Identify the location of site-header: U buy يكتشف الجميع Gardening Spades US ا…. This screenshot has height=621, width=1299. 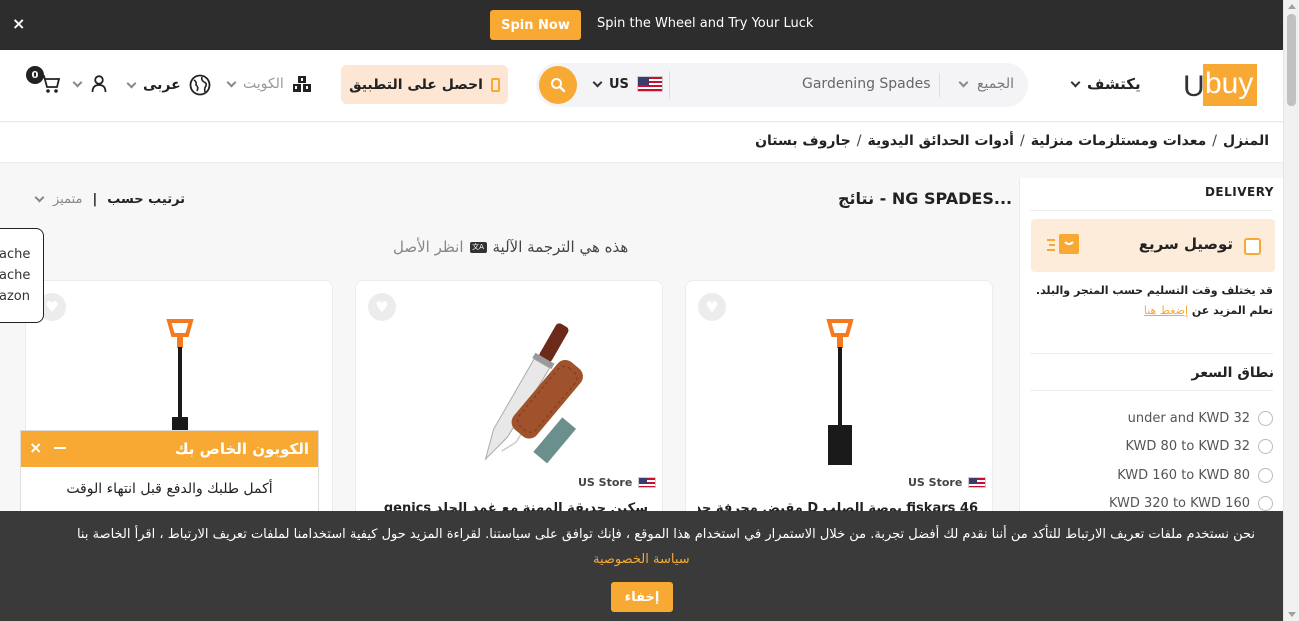
(641, 86).